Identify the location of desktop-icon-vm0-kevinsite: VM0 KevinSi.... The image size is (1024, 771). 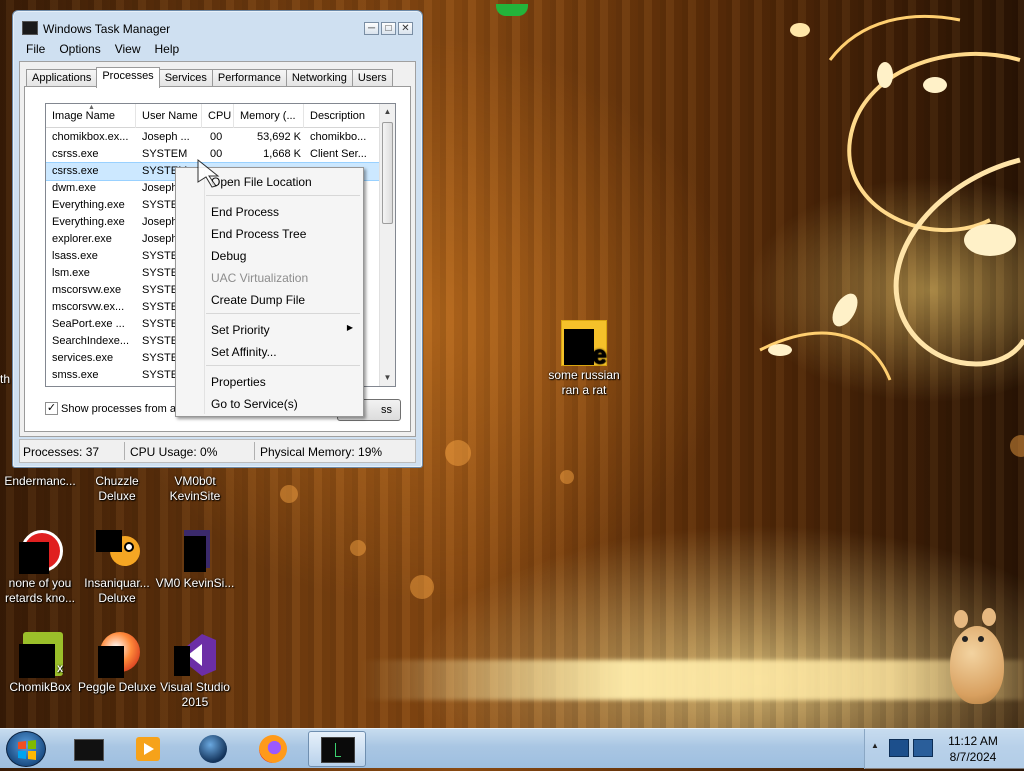
(195, 559).